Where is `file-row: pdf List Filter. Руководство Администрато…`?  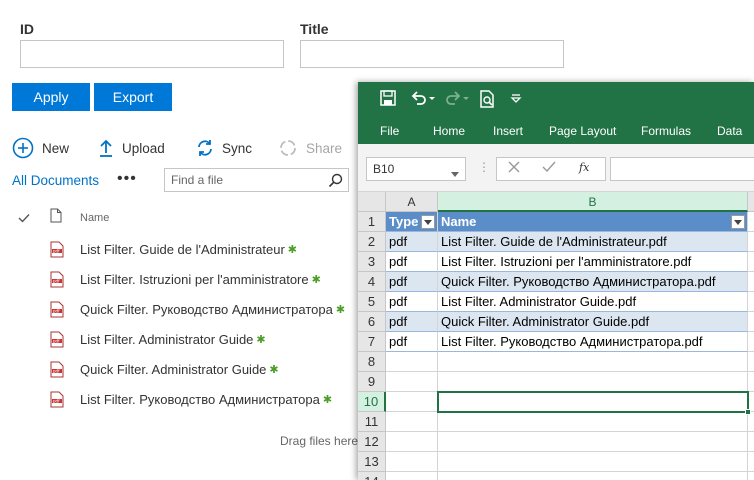 file-row: pdf List Filter. Руководство Администрато… is located at coordinates (191, 399).